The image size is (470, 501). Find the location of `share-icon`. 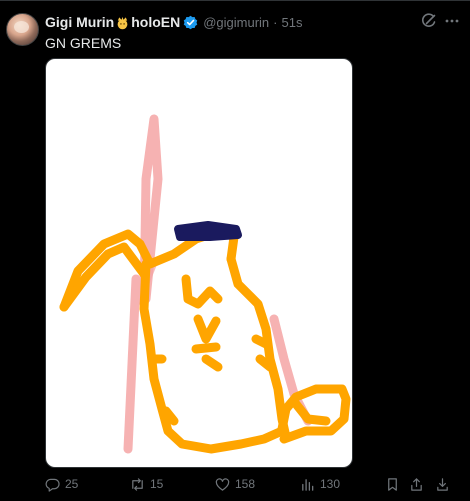

share-icon is located at coordinates (416, 484).